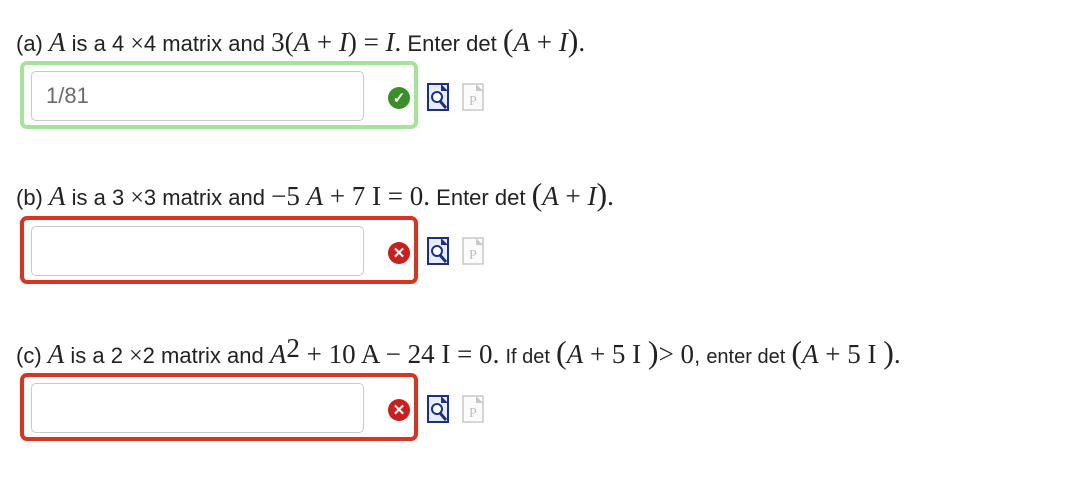 The width and height of the screenshot is (1092, 484). Describe the element at coordinates (373, 196) in the screenshot. I see `math-text: + 7 I = 0` at that location.